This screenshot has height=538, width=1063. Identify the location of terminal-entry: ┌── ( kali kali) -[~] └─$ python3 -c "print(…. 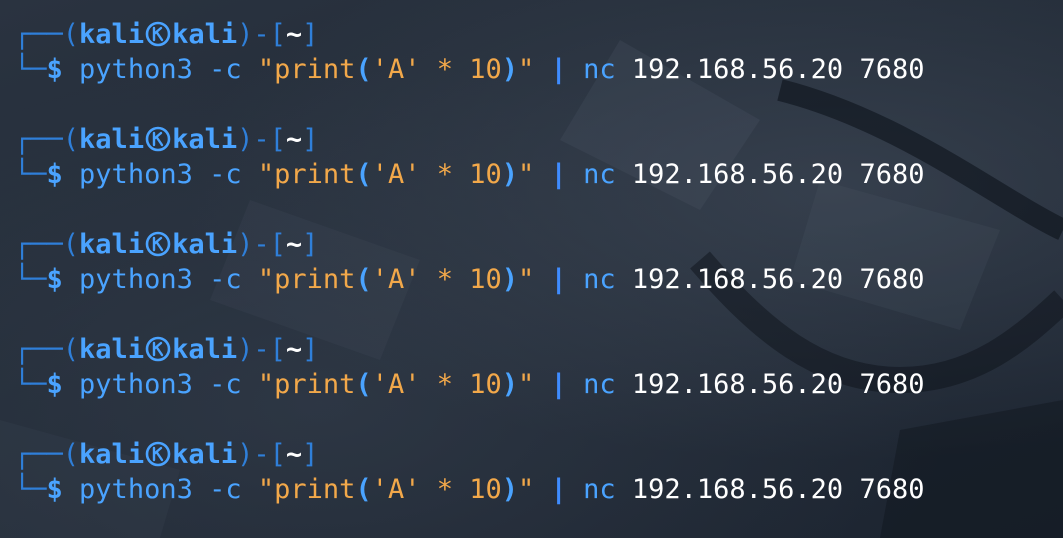
(469, 262).